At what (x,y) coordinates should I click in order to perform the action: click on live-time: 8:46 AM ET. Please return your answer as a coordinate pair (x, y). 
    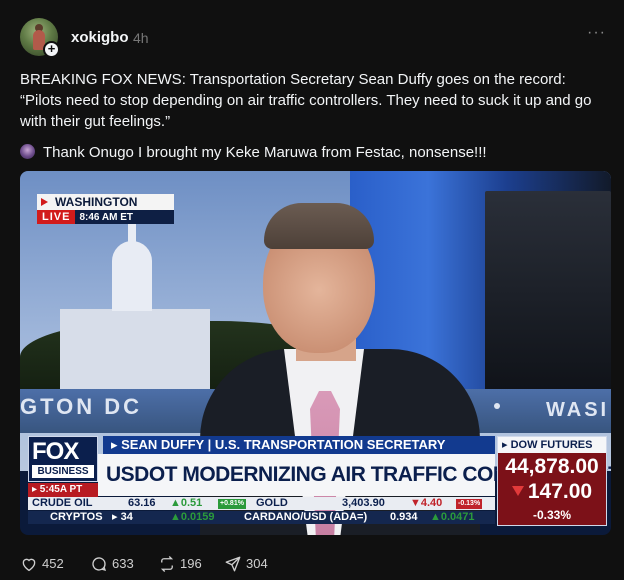
    Looking at the image, I should click on (106, 217).